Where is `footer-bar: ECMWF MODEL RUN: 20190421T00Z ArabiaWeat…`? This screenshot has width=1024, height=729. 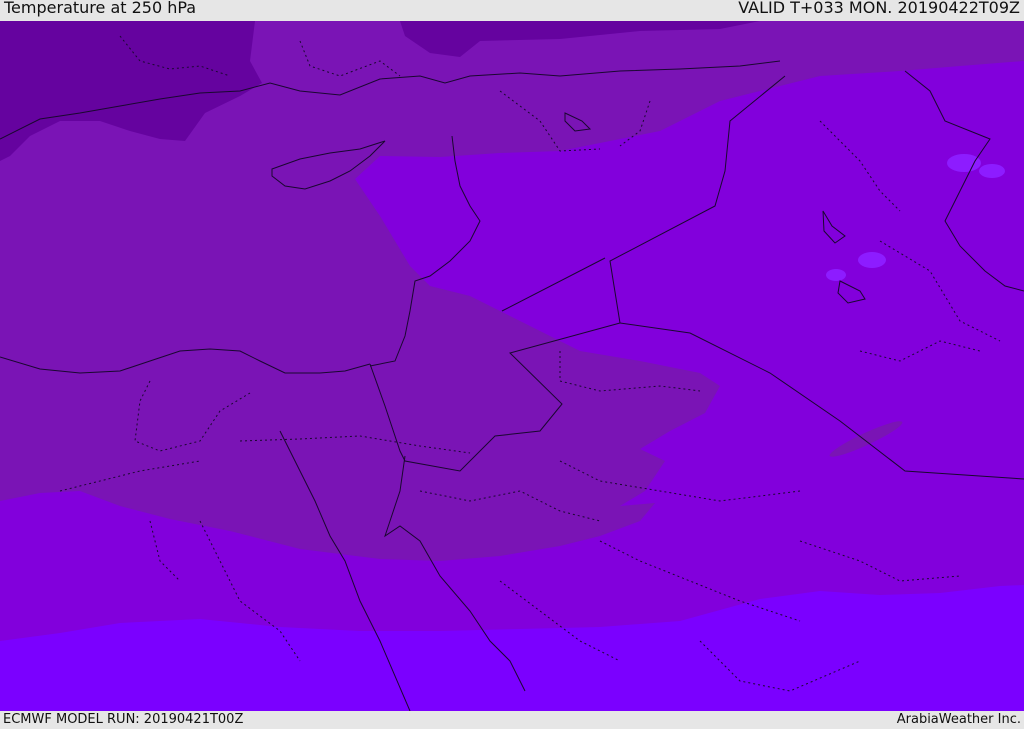 footer-bar: ECMWF MODEL RUN: 20190421T00Z ArabiaWeat… is located at coordinates (512, 720).